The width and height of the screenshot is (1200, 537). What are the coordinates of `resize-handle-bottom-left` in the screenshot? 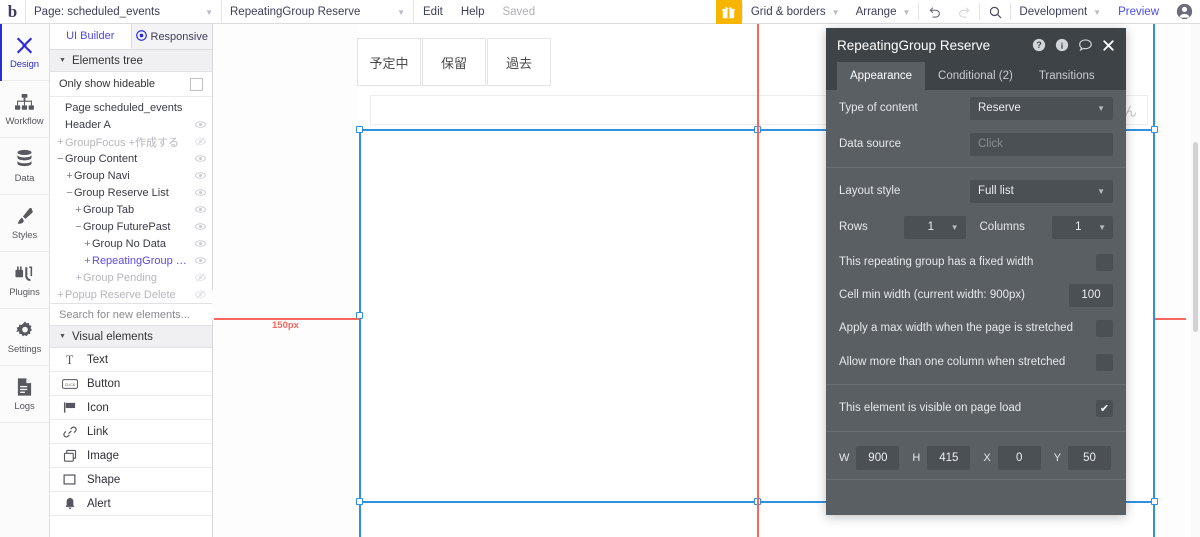 It's located at (359, 501).